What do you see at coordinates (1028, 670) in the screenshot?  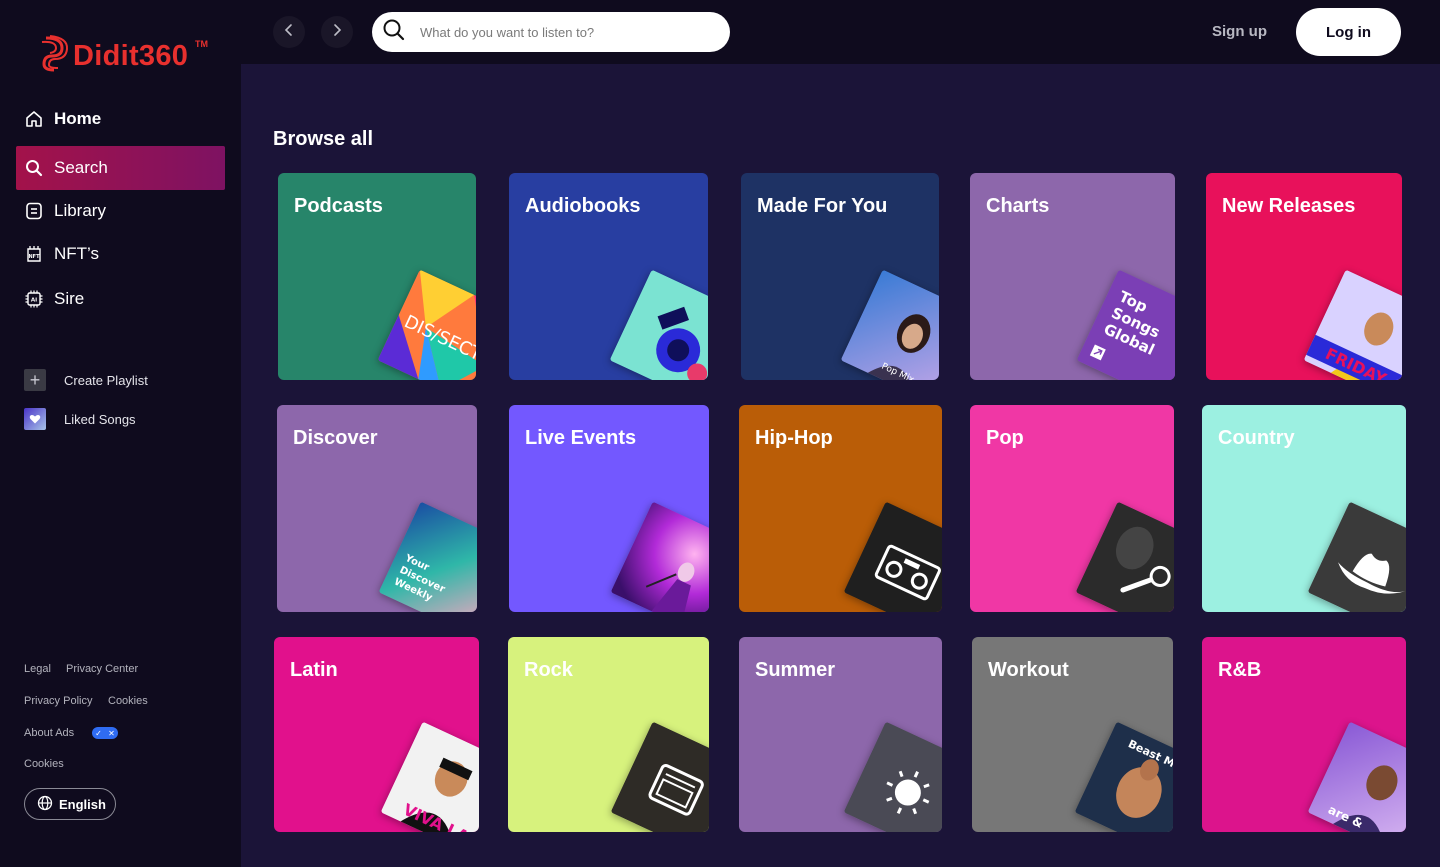 I see `category-label: Workout` at bounding box center [1028, 670].